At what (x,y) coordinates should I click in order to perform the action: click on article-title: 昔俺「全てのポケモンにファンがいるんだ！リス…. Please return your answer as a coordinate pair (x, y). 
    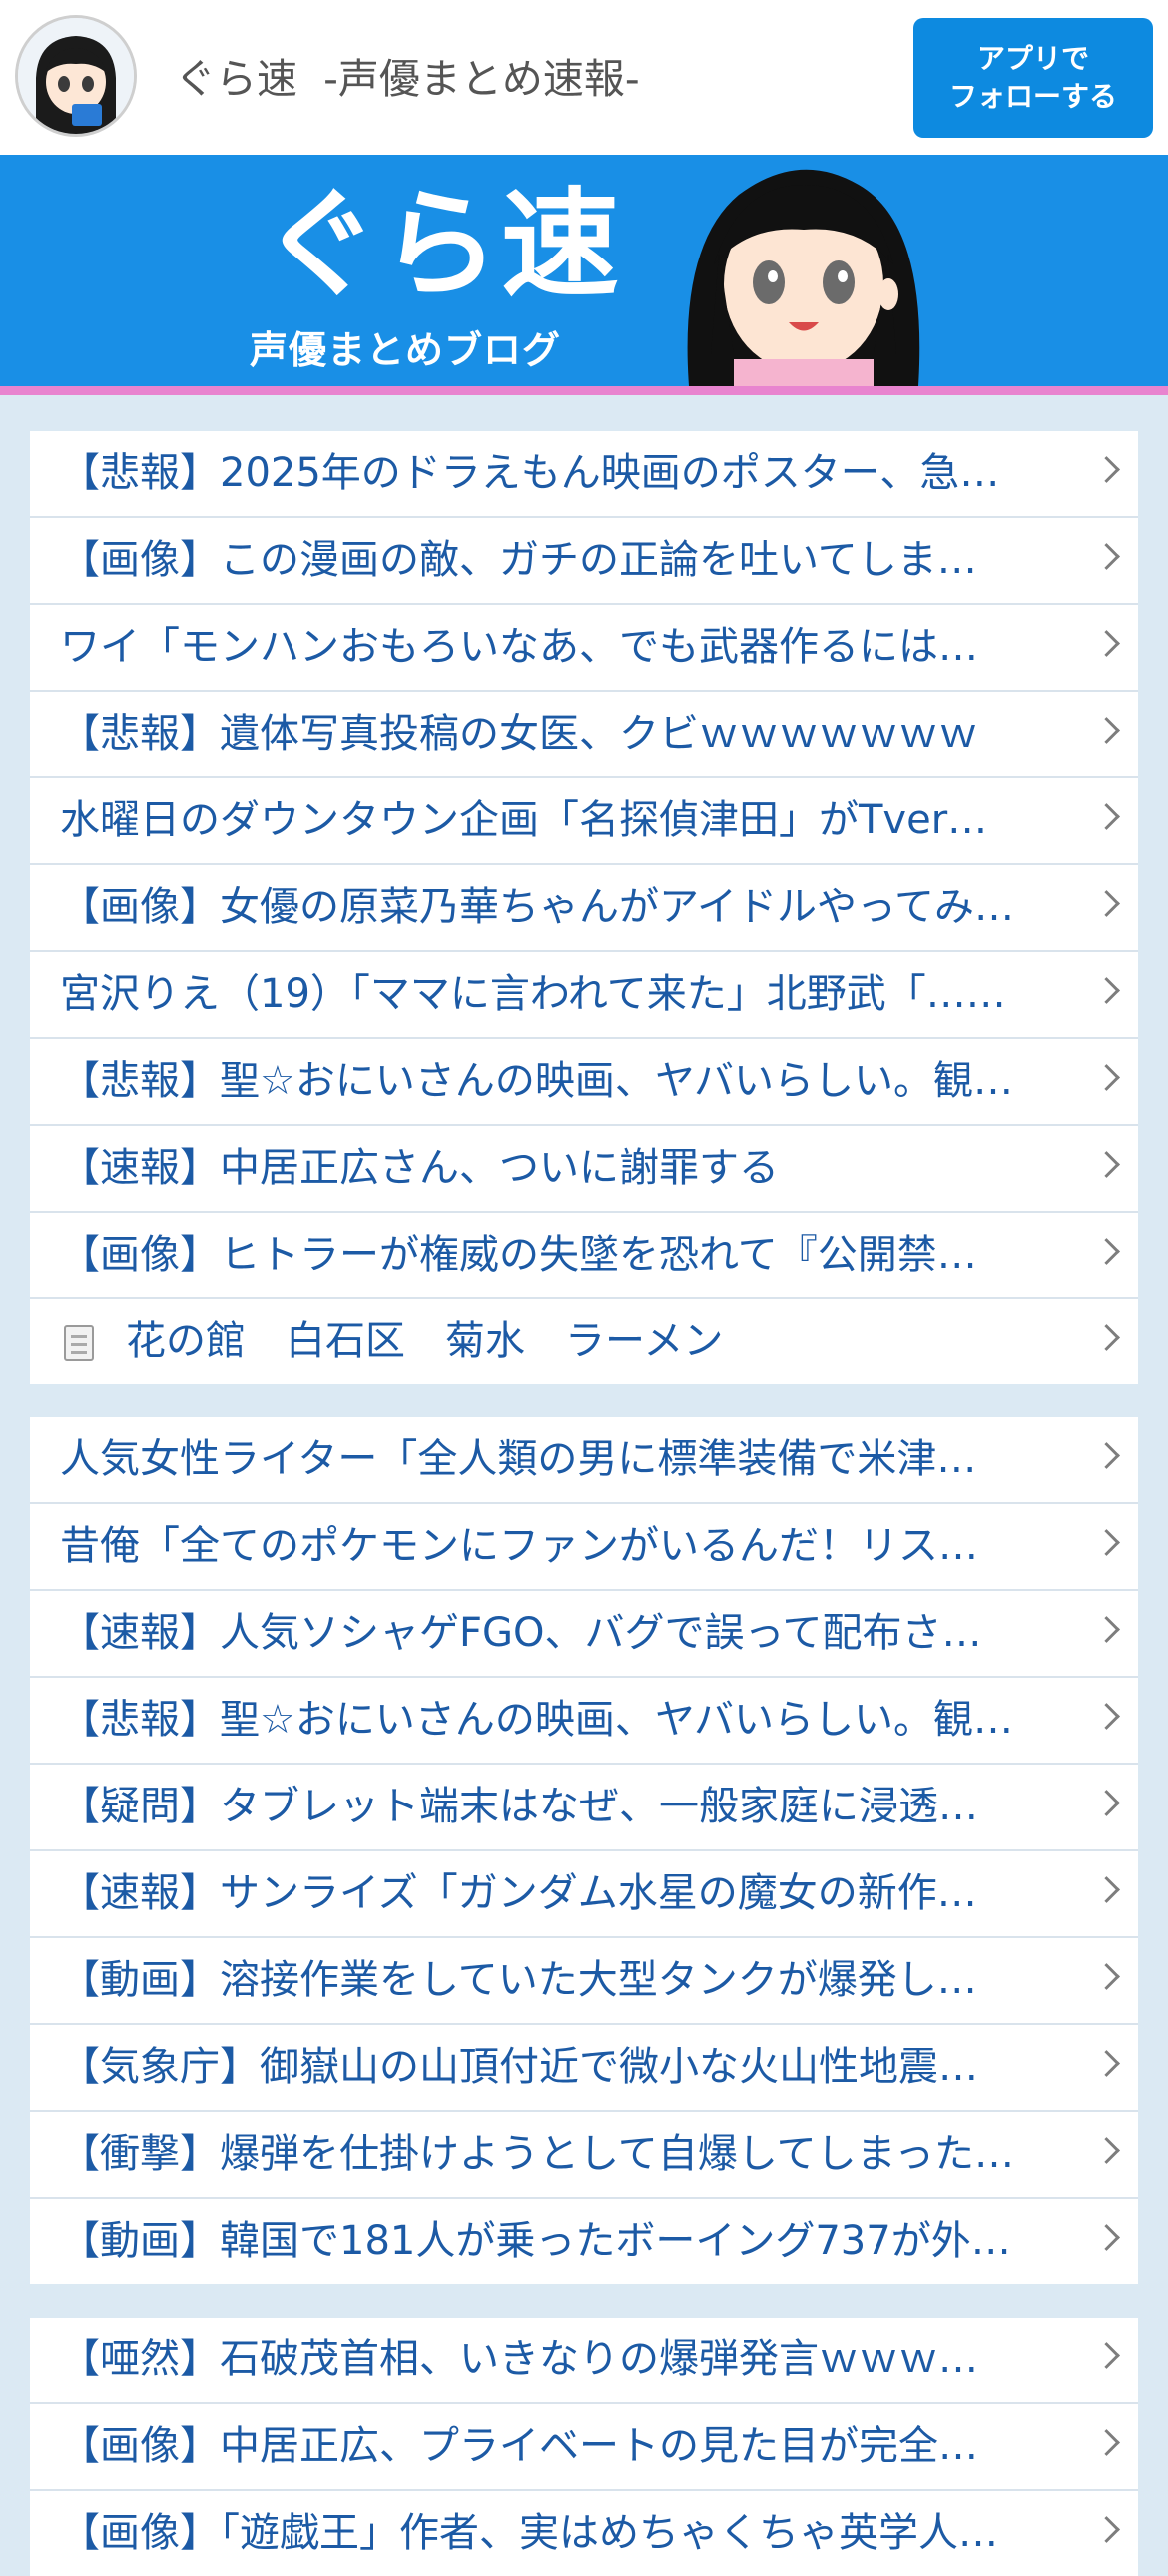
    Looking at the image, I should click on (519, 1546).